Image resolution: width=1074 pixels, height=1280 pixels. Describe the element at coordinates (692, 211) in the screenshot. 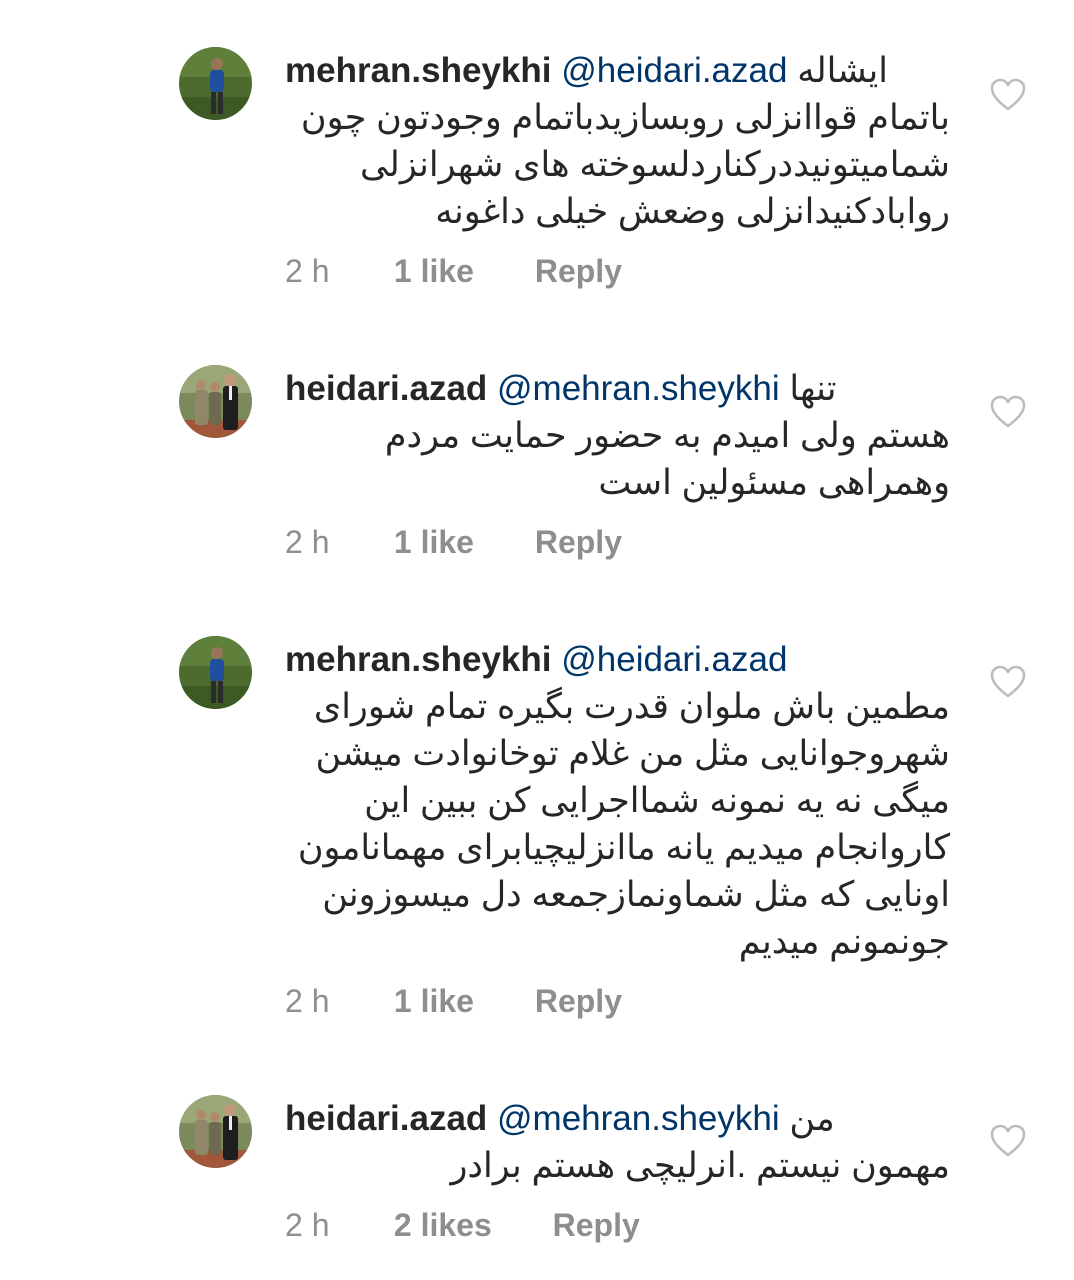

I see `comment-text-line: روابادکنیدانزلی وضعش خیلی داغونه` at that location.